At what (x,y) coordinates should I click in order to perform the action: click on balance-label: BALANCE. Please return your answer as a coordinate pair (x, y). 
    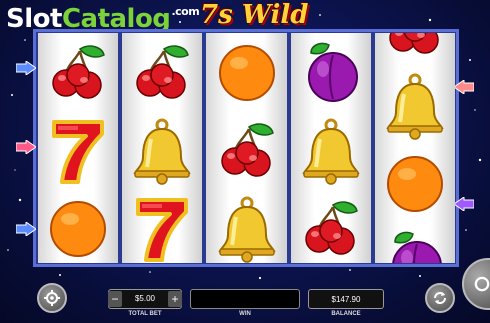
    Looking at the image, I should click on (346, 314).